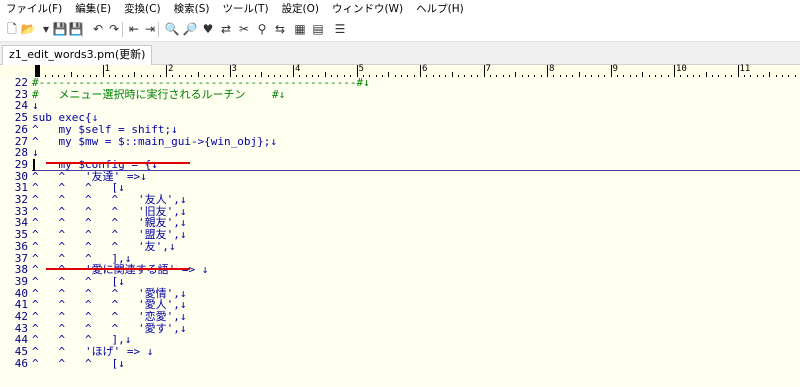 The image size is (800, 387). I want to click on jump-icon: ⚲, so click(262, 29).